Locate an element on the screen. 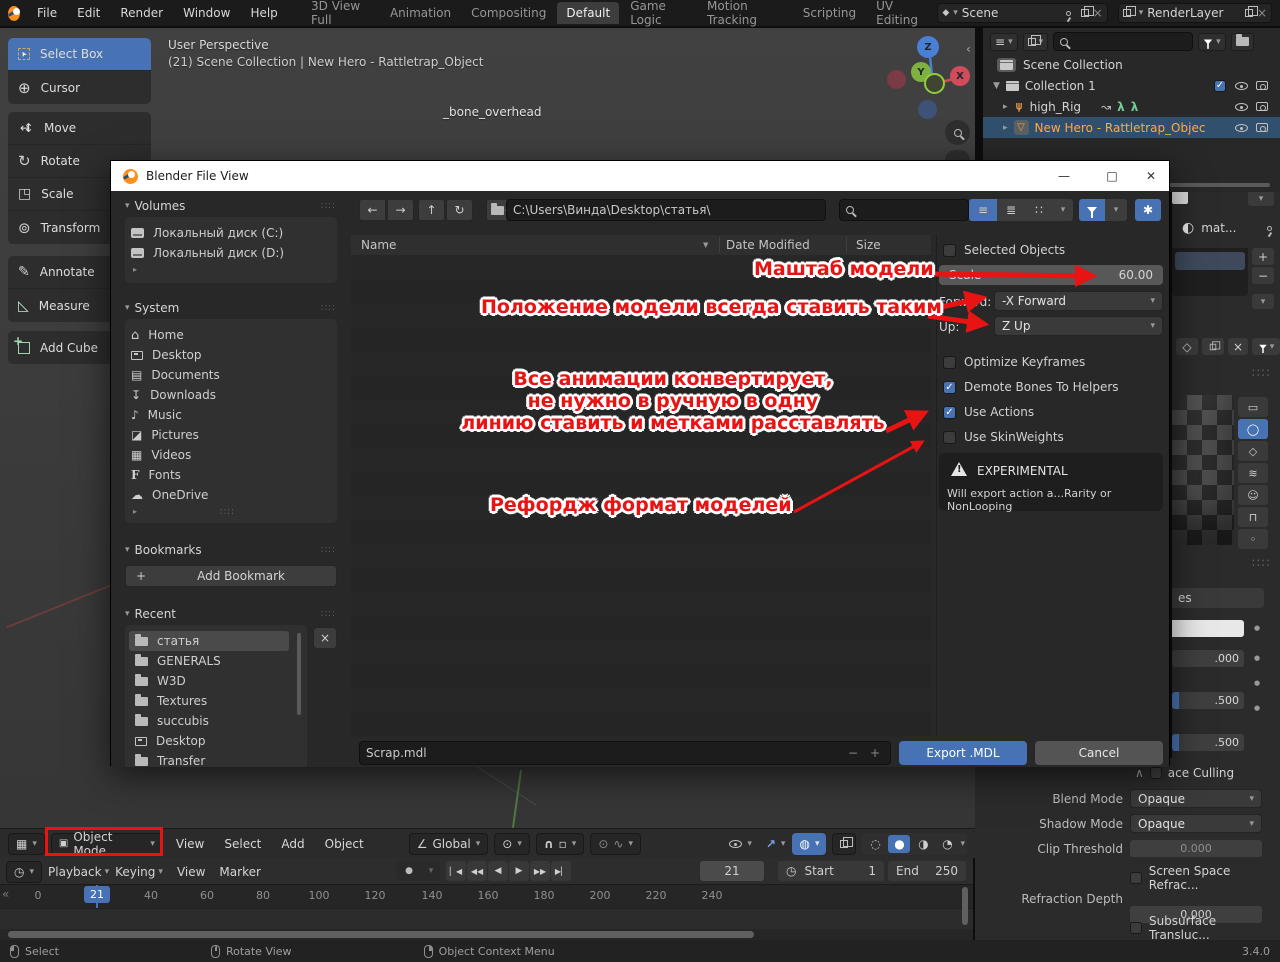 This screenshot has width=1280, height=962. system-item-music: Music is located at coordinates (223, 415).